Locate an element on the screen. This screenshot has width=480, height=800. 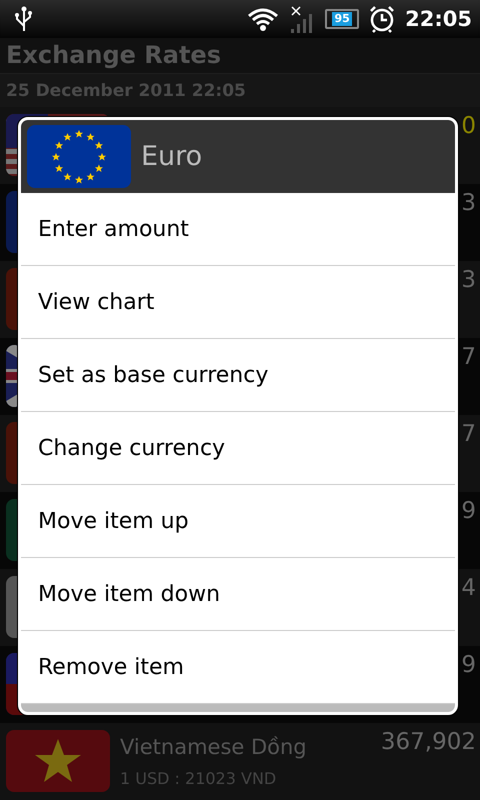
menu-title: Euro is located at coordinates (171, 156).